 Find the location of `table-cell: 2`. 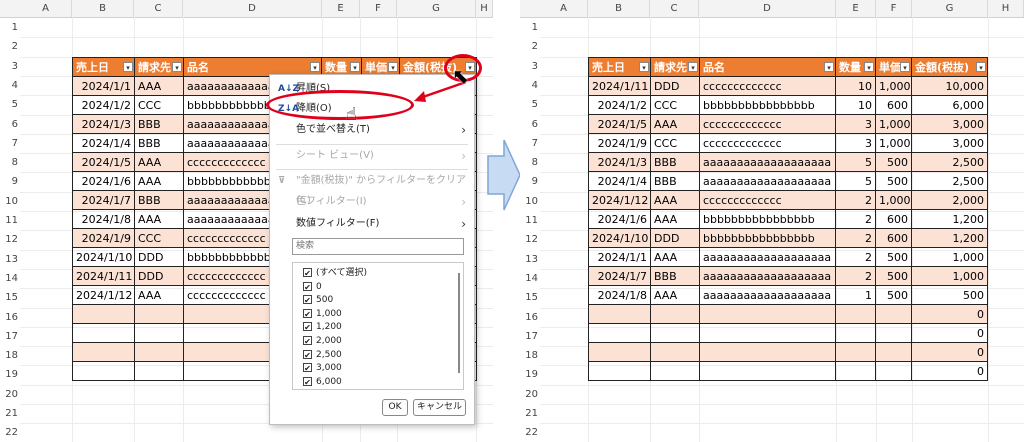

table-cell: 2 is located at coordinates (855, 219).